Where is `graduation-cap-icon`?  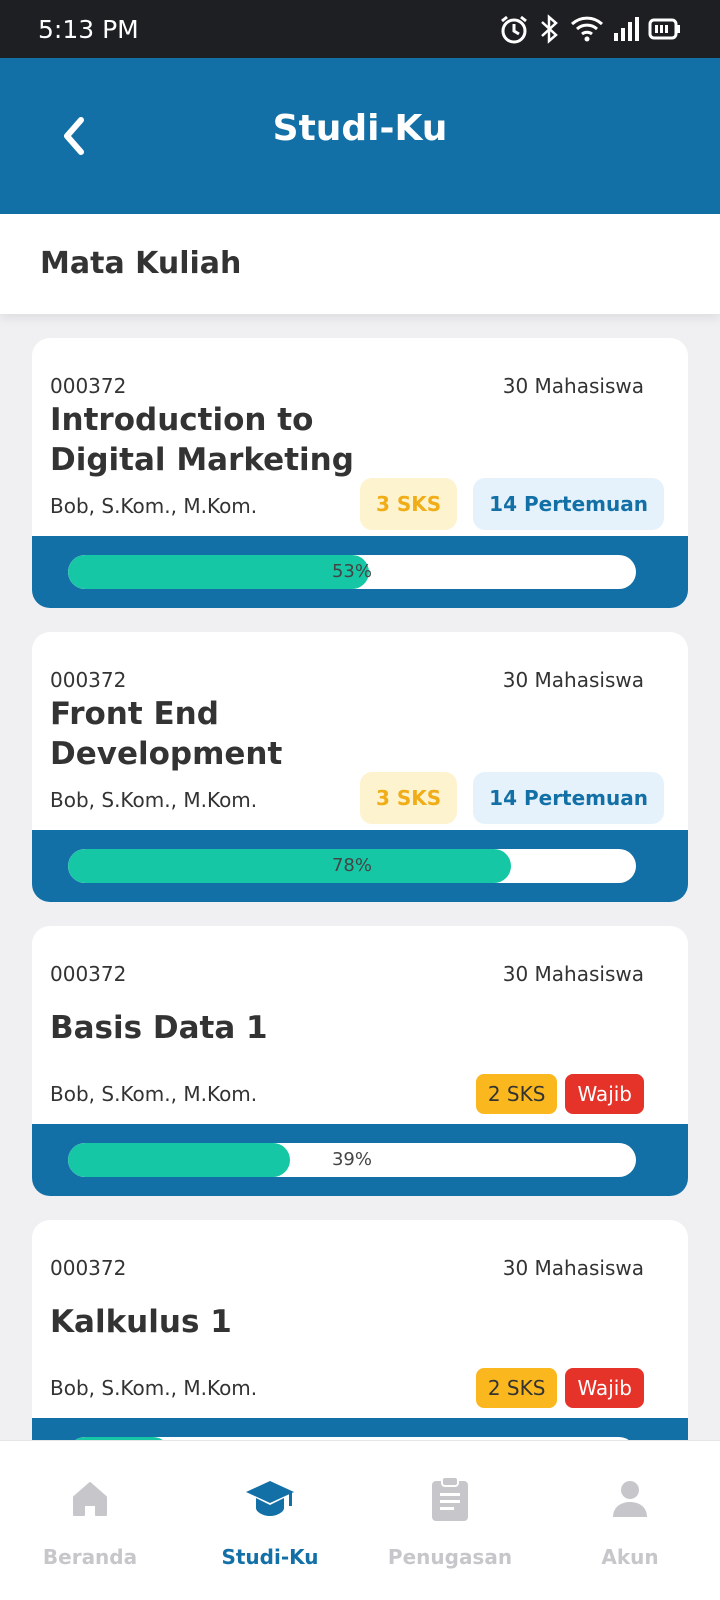
graduation-cap-icon is located at coordinates (270, 1499).